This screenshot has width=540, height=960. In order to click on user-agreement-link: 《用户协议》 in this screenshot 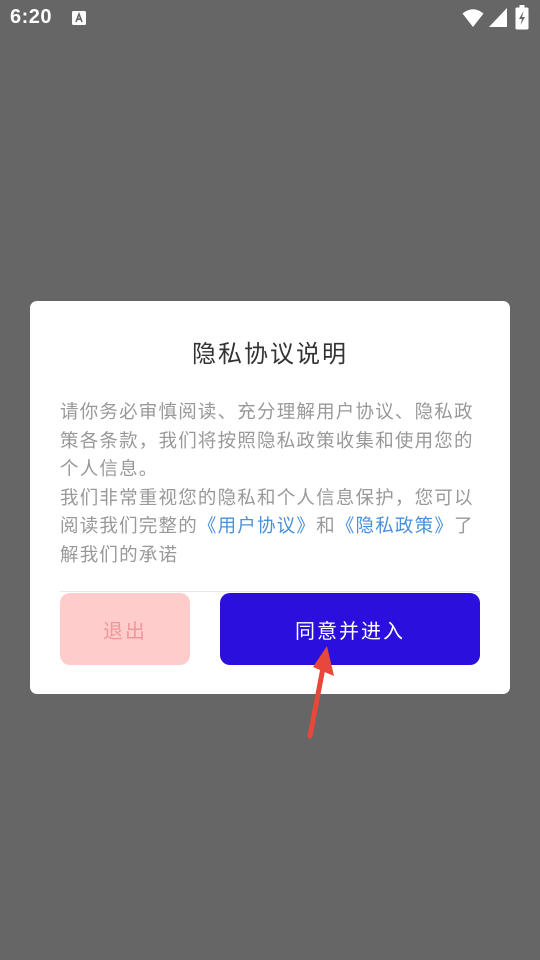, I will do `click(257, 526)`.